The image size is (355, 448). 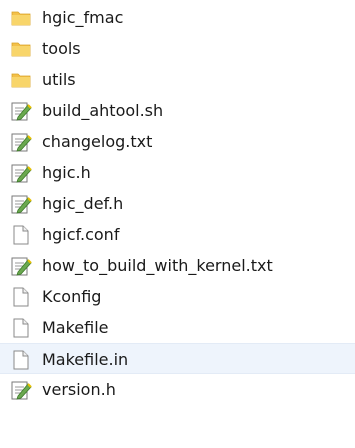 I want to click on file-name: hgic_fmac, so click(x=83, y=17).